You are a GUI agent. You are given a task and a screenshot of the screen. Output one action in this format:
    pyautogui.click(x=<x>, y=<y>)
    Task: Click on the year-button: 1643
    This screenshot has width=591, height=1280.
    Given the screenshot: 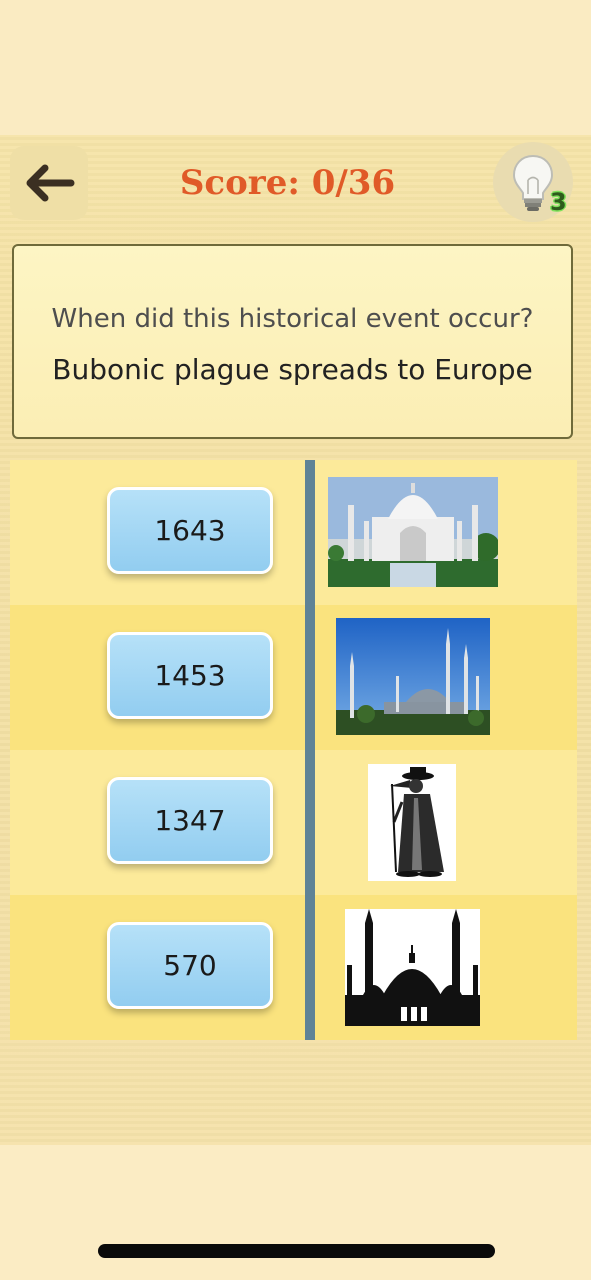 What is the action you would take?
    pyautogui.click(x=190, y=530)
    